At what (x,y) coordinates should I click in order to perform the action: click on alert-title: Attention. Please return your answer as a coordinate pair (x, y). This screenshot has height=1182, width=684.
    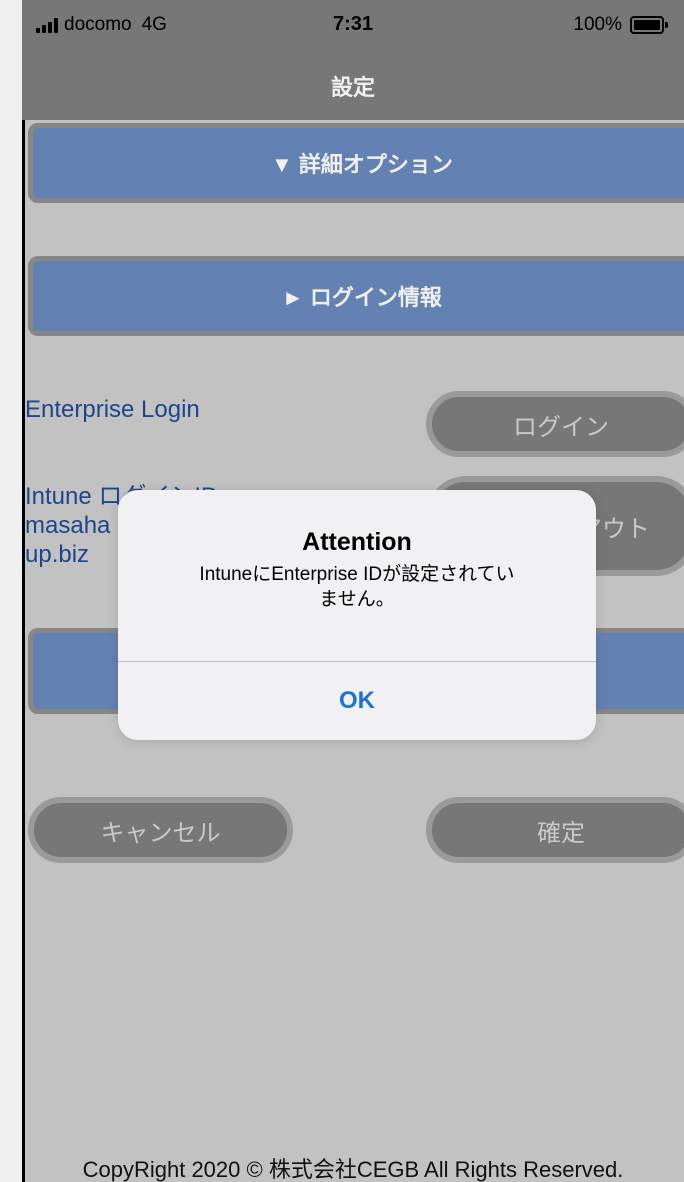
    Looking at the image, I should click on (357, 542).